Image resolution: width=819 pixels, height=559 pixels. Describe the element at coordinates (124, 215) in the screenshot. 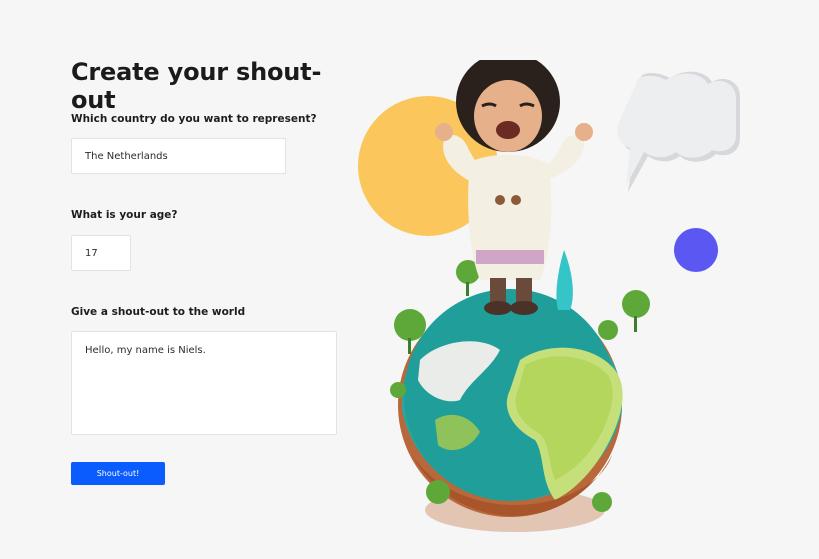

I see `age-label: What is your age?` at that location.